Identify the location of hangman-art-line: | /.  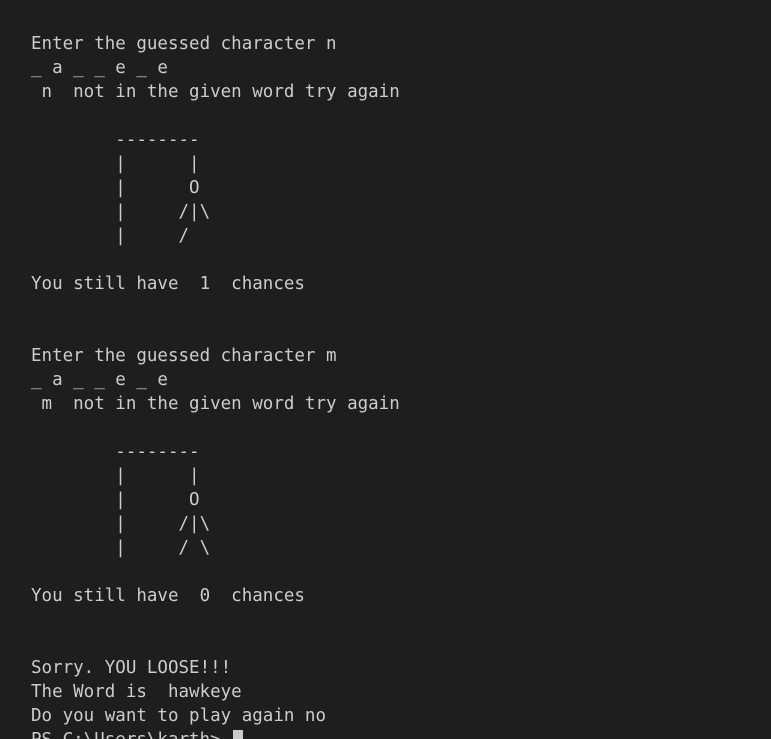
(110, 236).